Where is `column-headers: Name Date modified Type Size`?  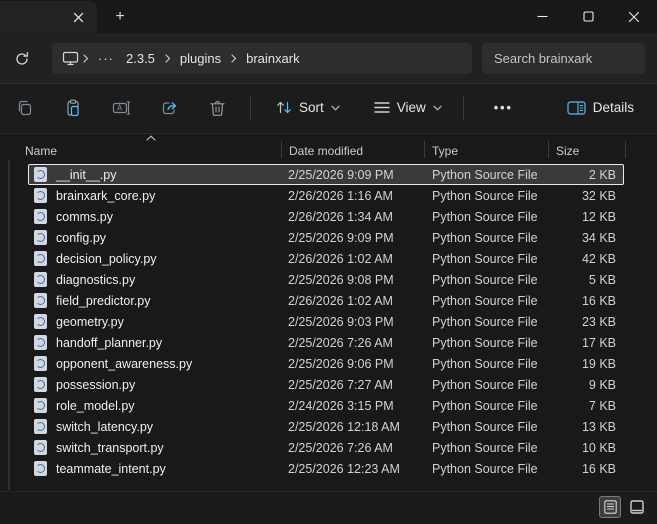
column-headers: Name Date modified Type Size is located at coordinates (328, 147).